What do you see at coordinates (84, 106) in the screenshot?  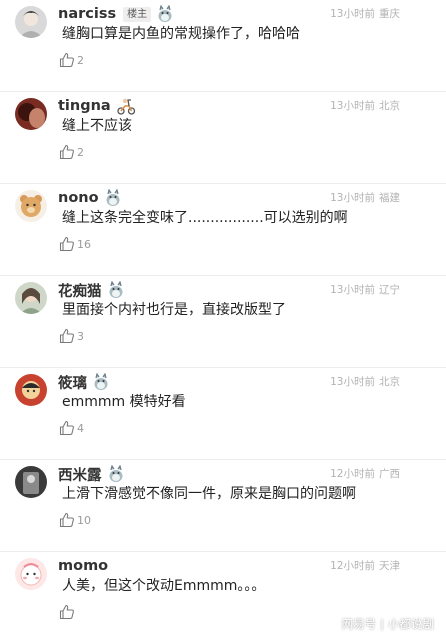 I see `username: tingna` at bounding box center [84, 106].